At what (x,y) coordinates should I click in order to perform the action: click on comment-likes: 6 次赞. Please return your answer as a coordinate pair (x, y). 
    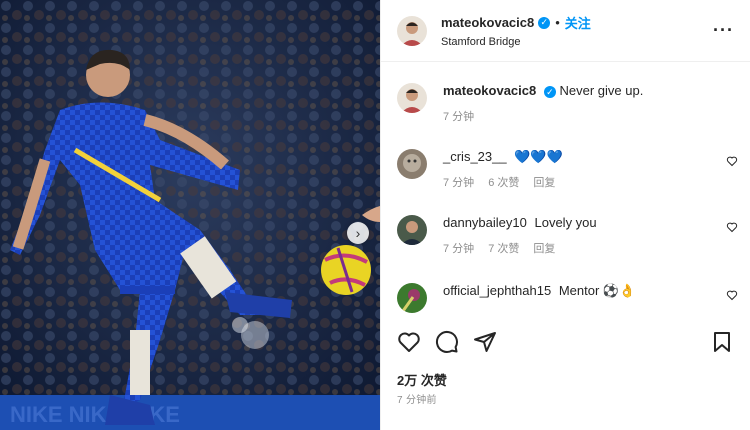
    Looking at the image, I should click on (503, 183).